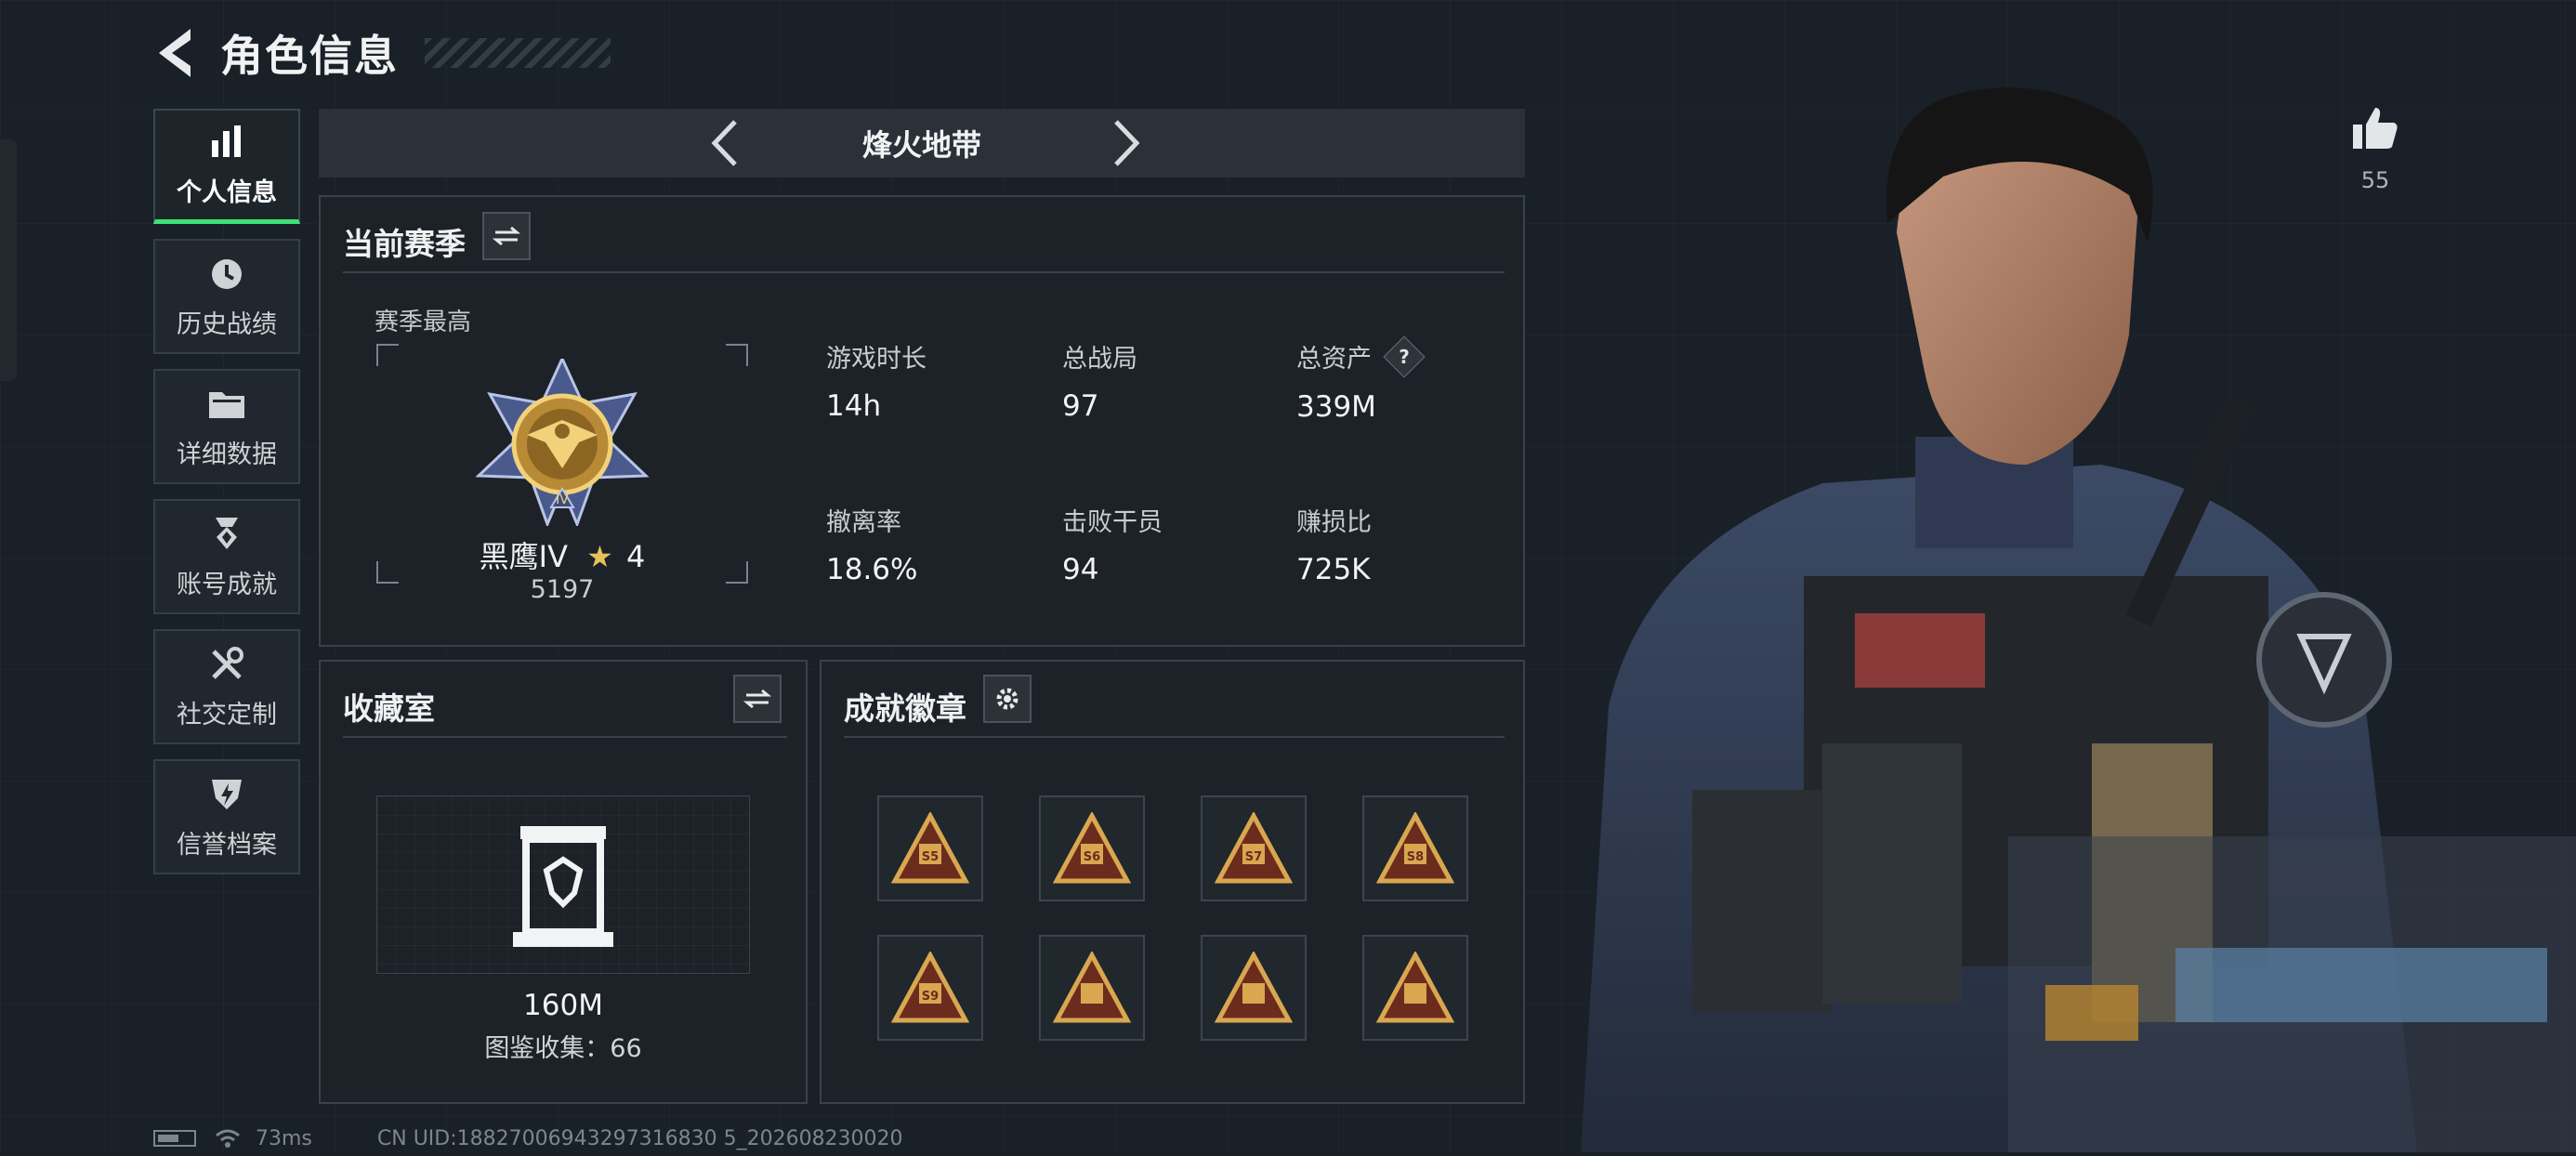  Describe the element at coordinates (226, 556) in the screenshot. I see `sidebar-item-achievements: 账号成就` at that location.